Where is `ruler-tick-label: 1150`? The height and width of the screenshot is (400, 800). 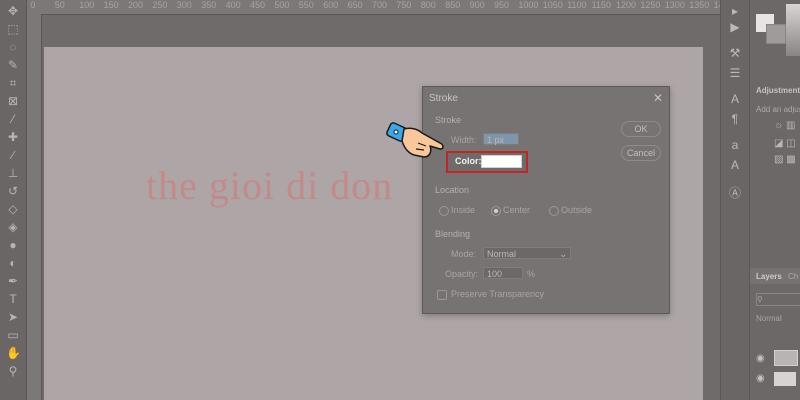
ruler-tick-label: 1150 is located at coordinates (601, 5).